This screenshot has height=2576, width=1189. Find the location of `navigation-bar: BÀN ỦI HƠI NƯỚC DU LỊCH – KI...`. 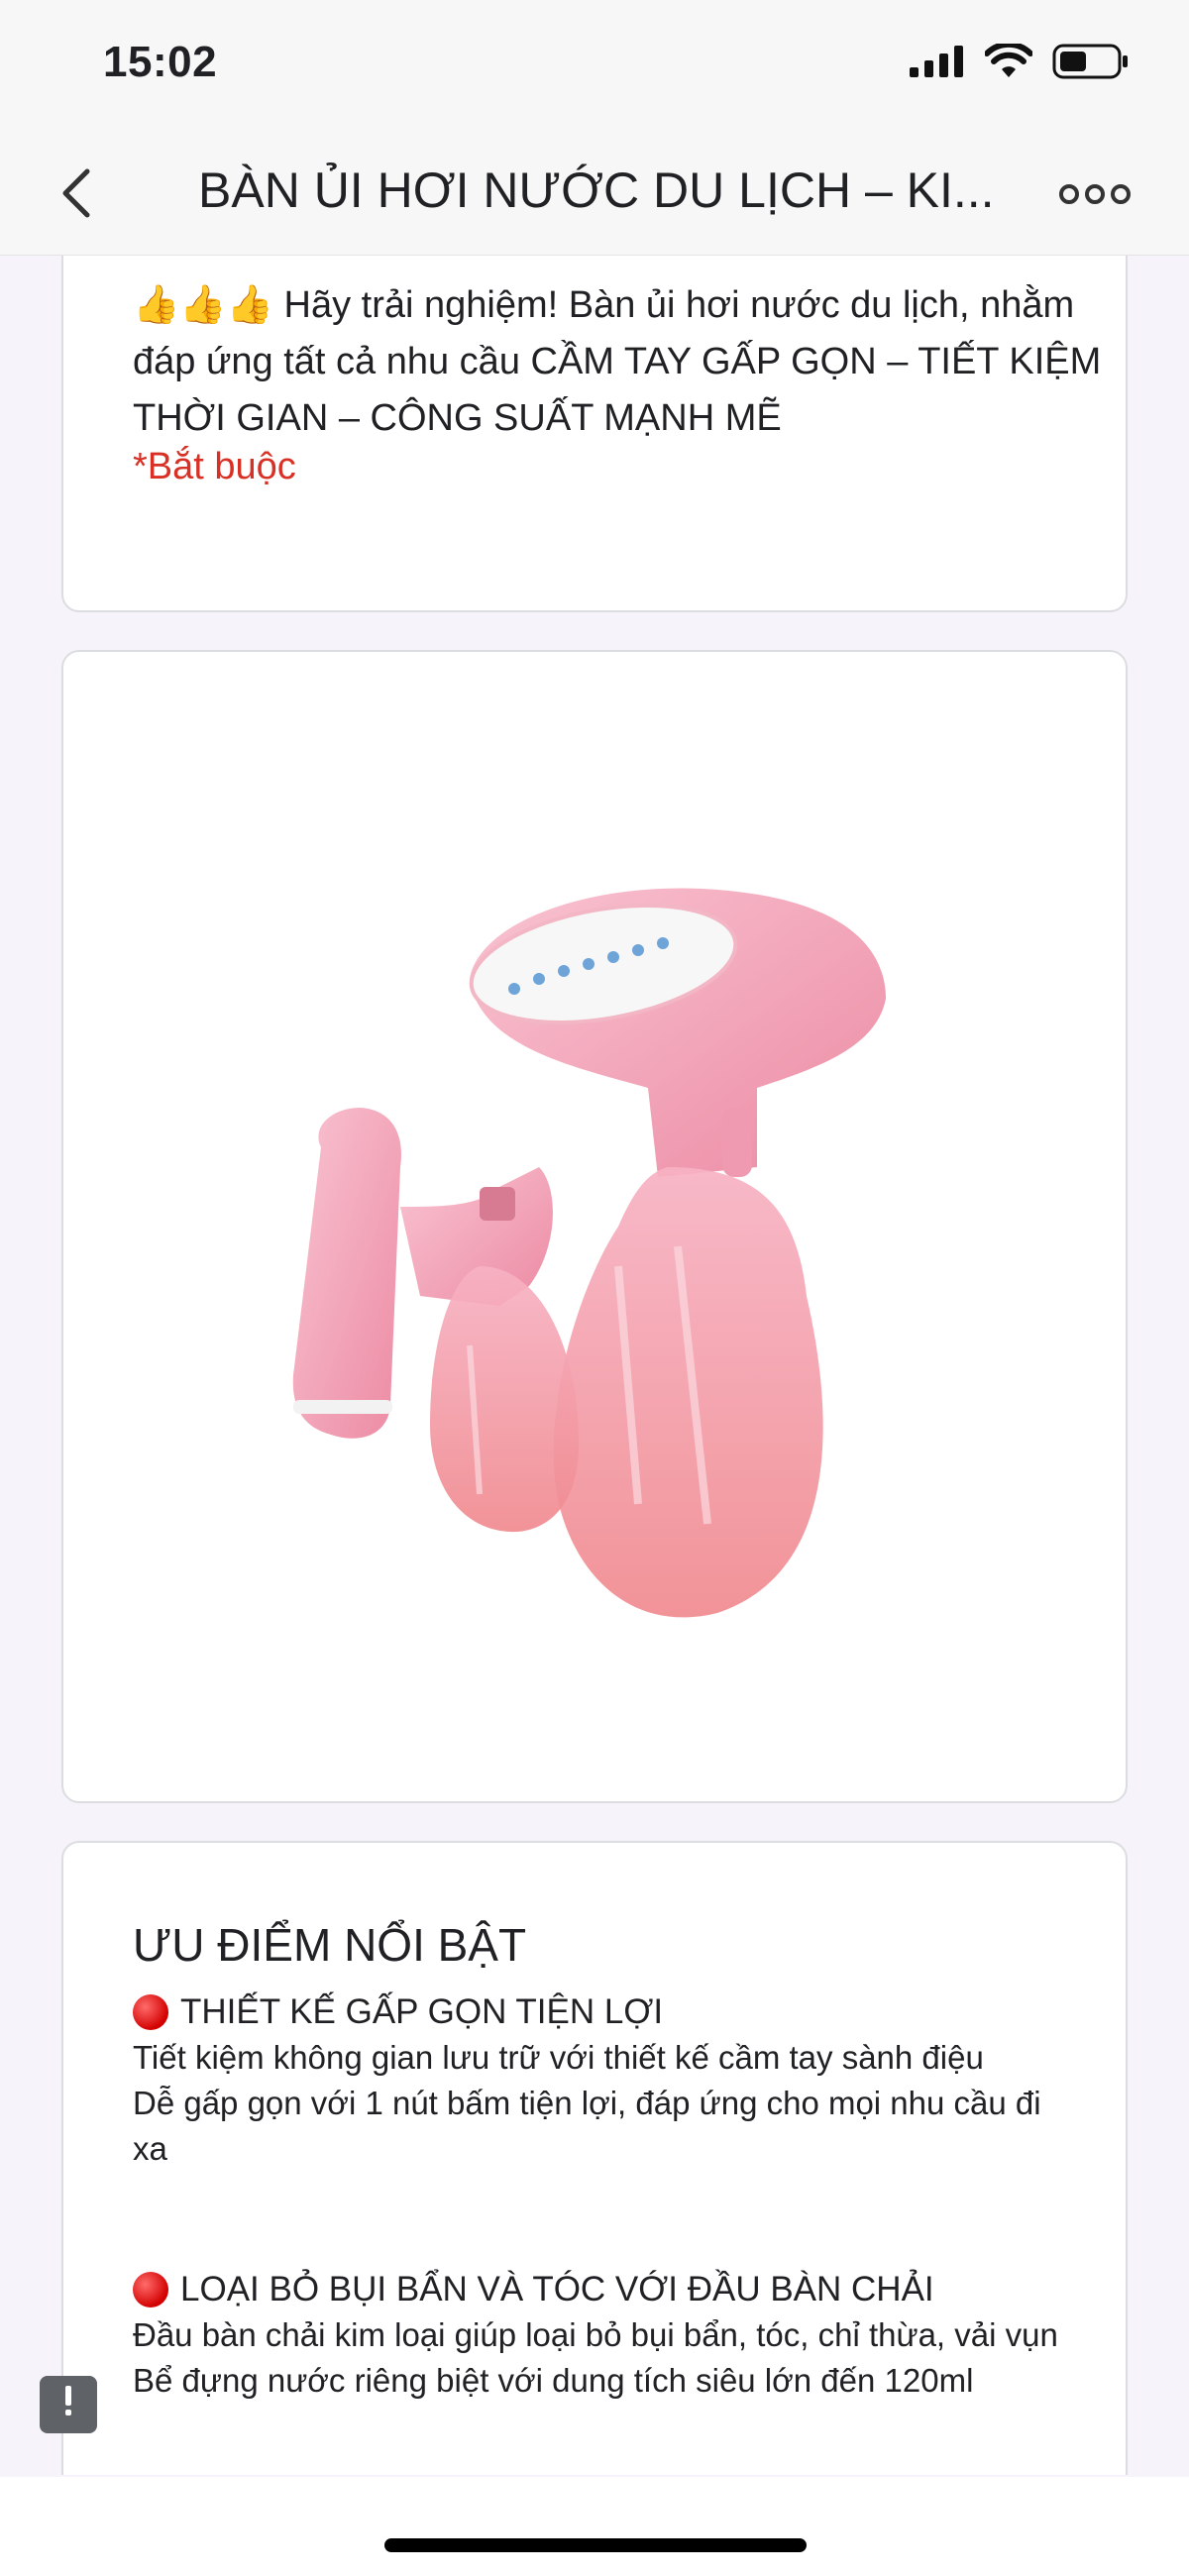

navigation-bar: BÀN ỦI HƠI NƯỚC DU LỊCH – KI... is located at coordinates (594, 195).